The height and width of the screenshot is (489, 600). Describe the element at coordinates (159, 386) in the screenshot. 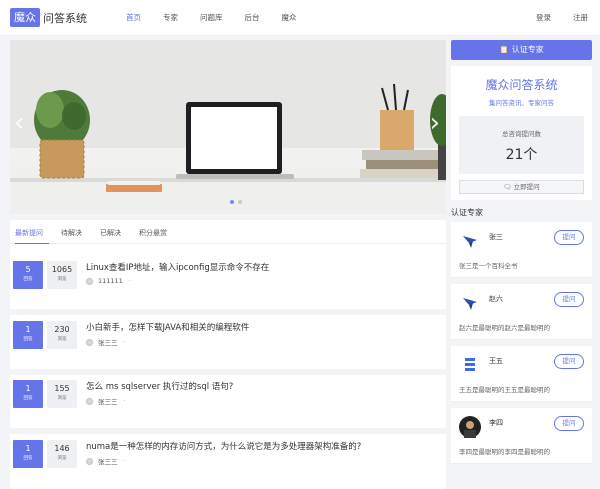

I see `question-title: 怎么 ms sqlserver 执行过的sql 语句?` at that location.